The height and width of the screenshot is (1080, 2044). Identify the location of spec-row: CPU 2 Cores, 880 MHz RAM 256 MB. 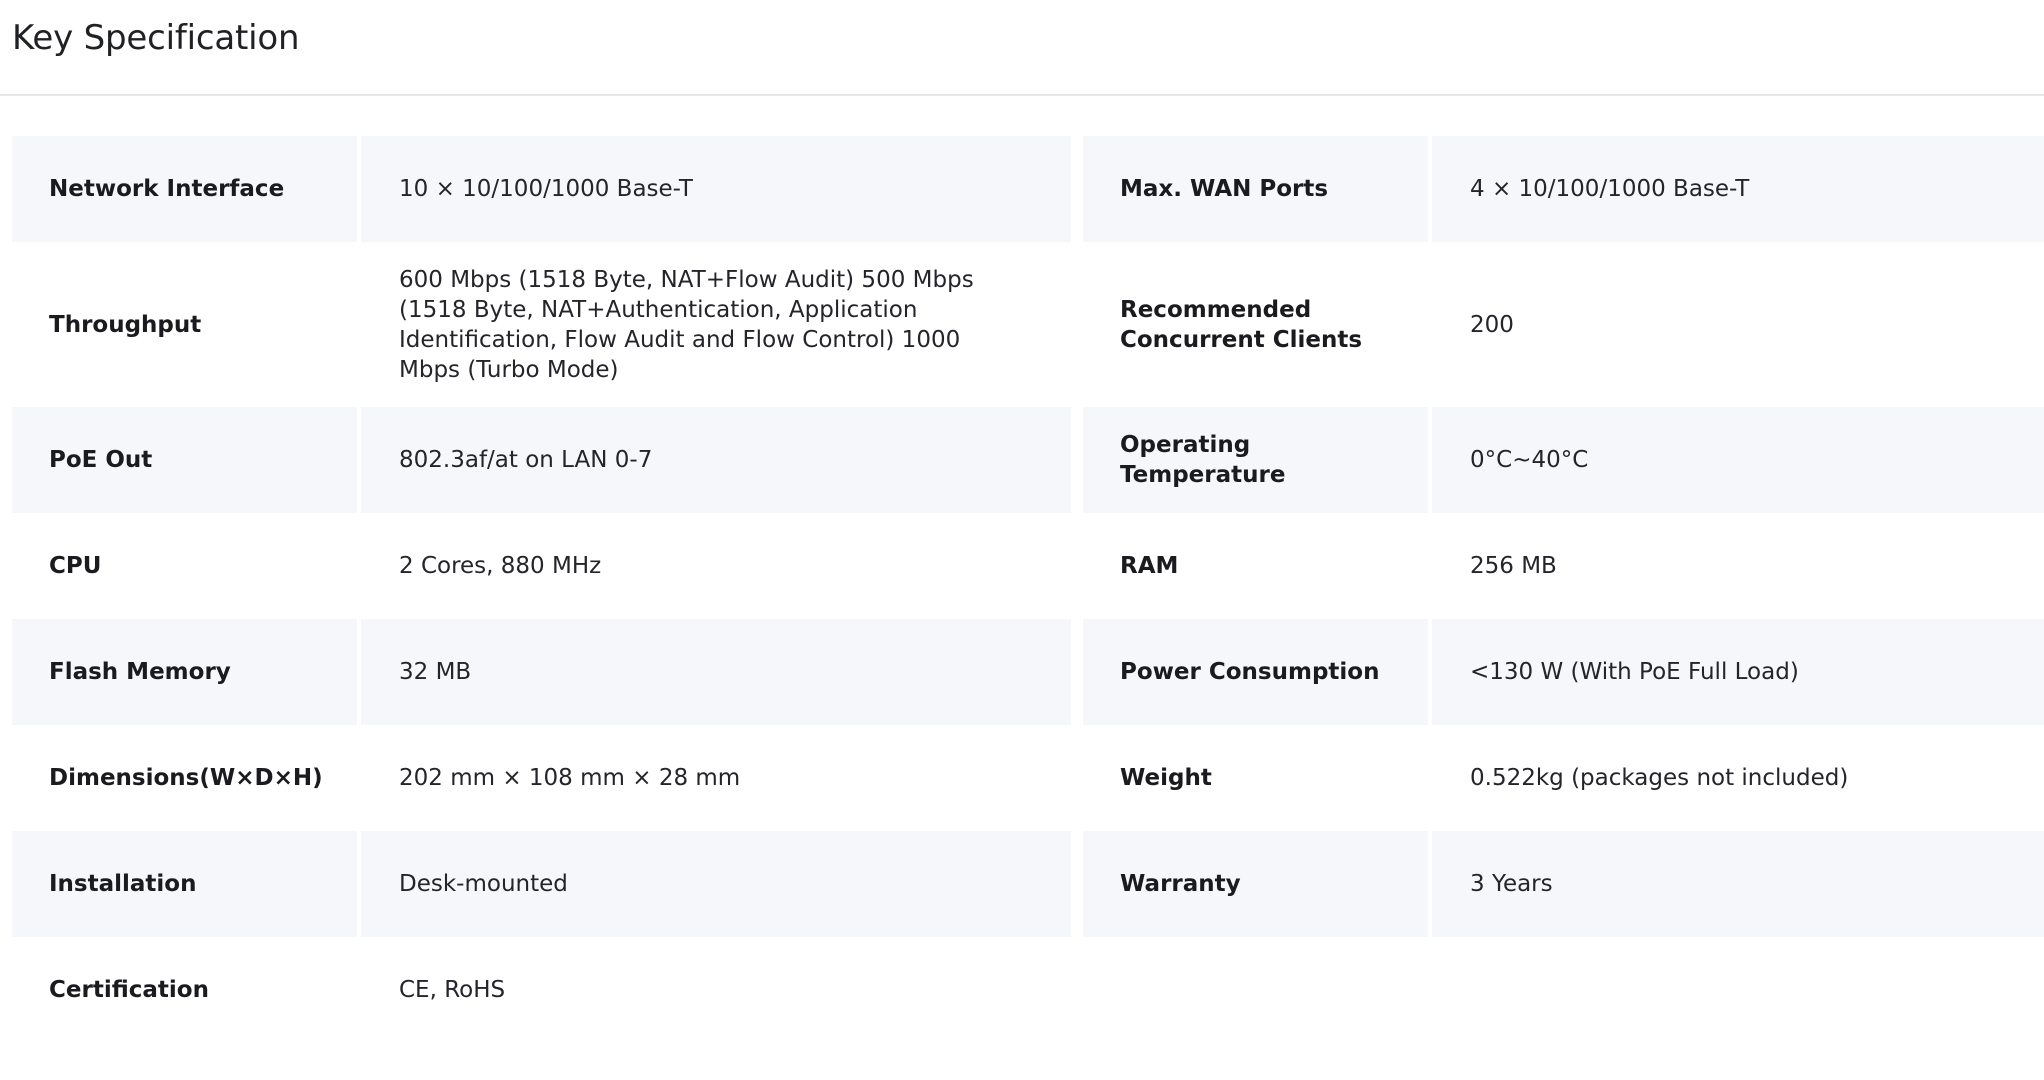
(1028, 566).